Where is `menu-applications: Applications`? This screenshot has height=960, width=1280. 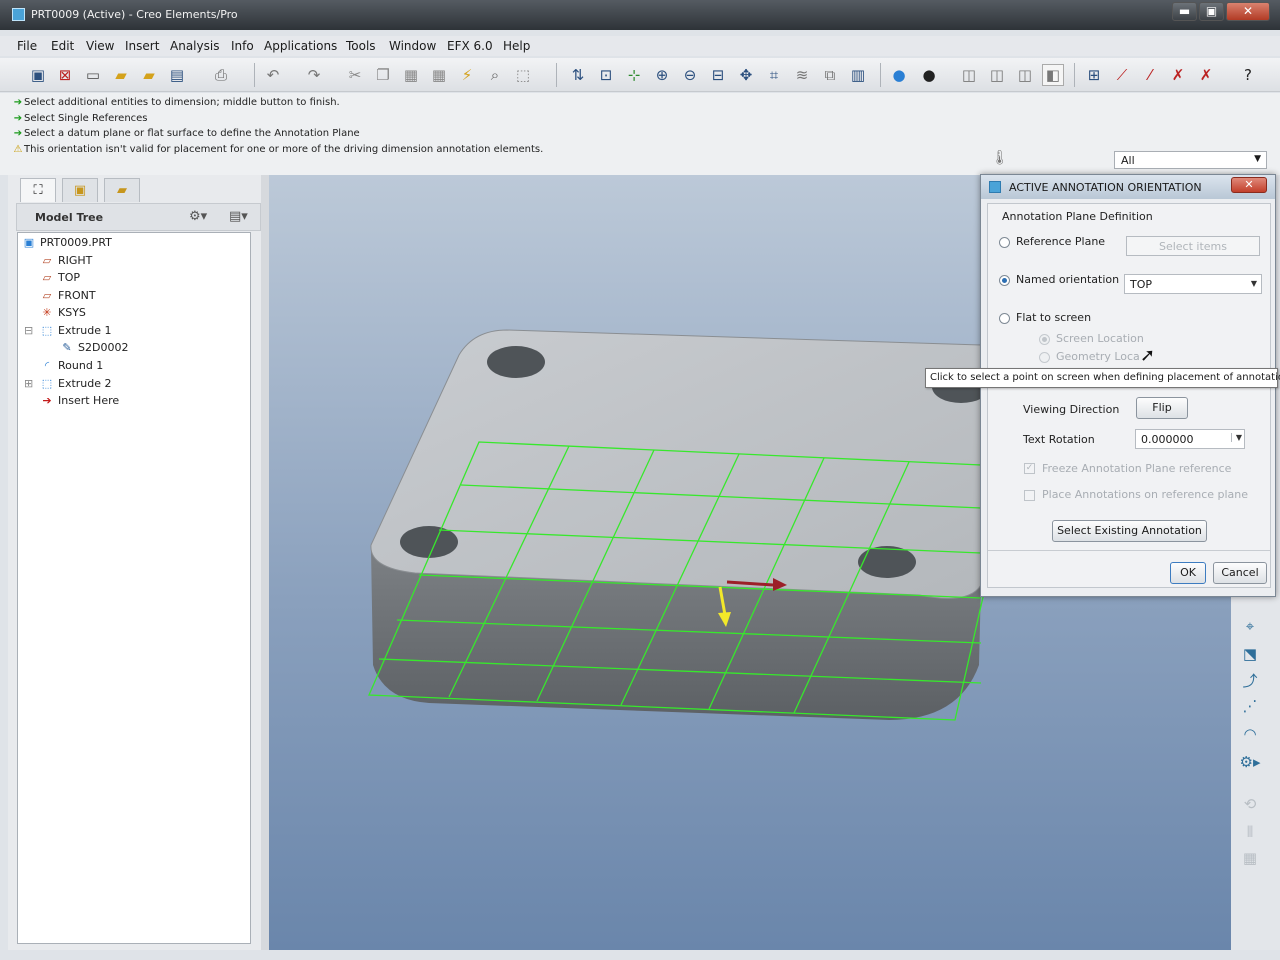
menu-applications: Applications is located at coordinates (300, 46).